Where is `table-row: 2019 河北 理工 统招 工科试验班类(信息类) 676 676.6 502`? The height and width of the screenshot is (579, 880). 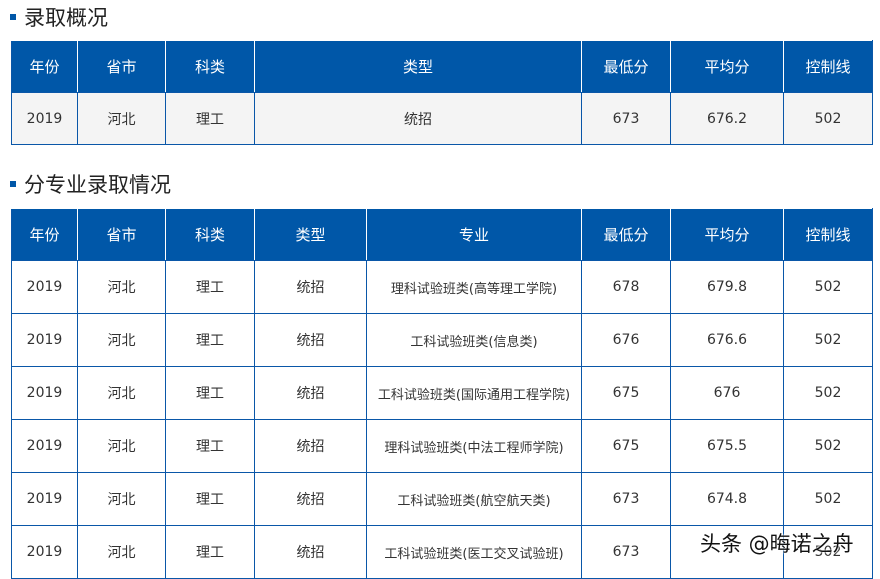
table-row: 2019 河北 理工 统招 工科试验班类(信息类) 676 676.6 502 is located at coordinates (442, 340).